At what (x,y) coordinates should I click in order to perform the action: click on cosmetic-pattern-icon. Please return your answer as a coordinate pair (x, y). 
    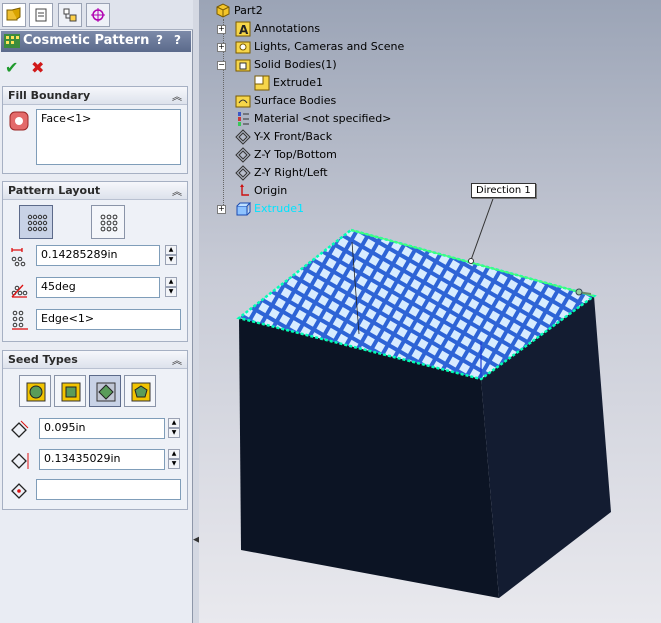
    Looking at the image, I should click on (12, 43).